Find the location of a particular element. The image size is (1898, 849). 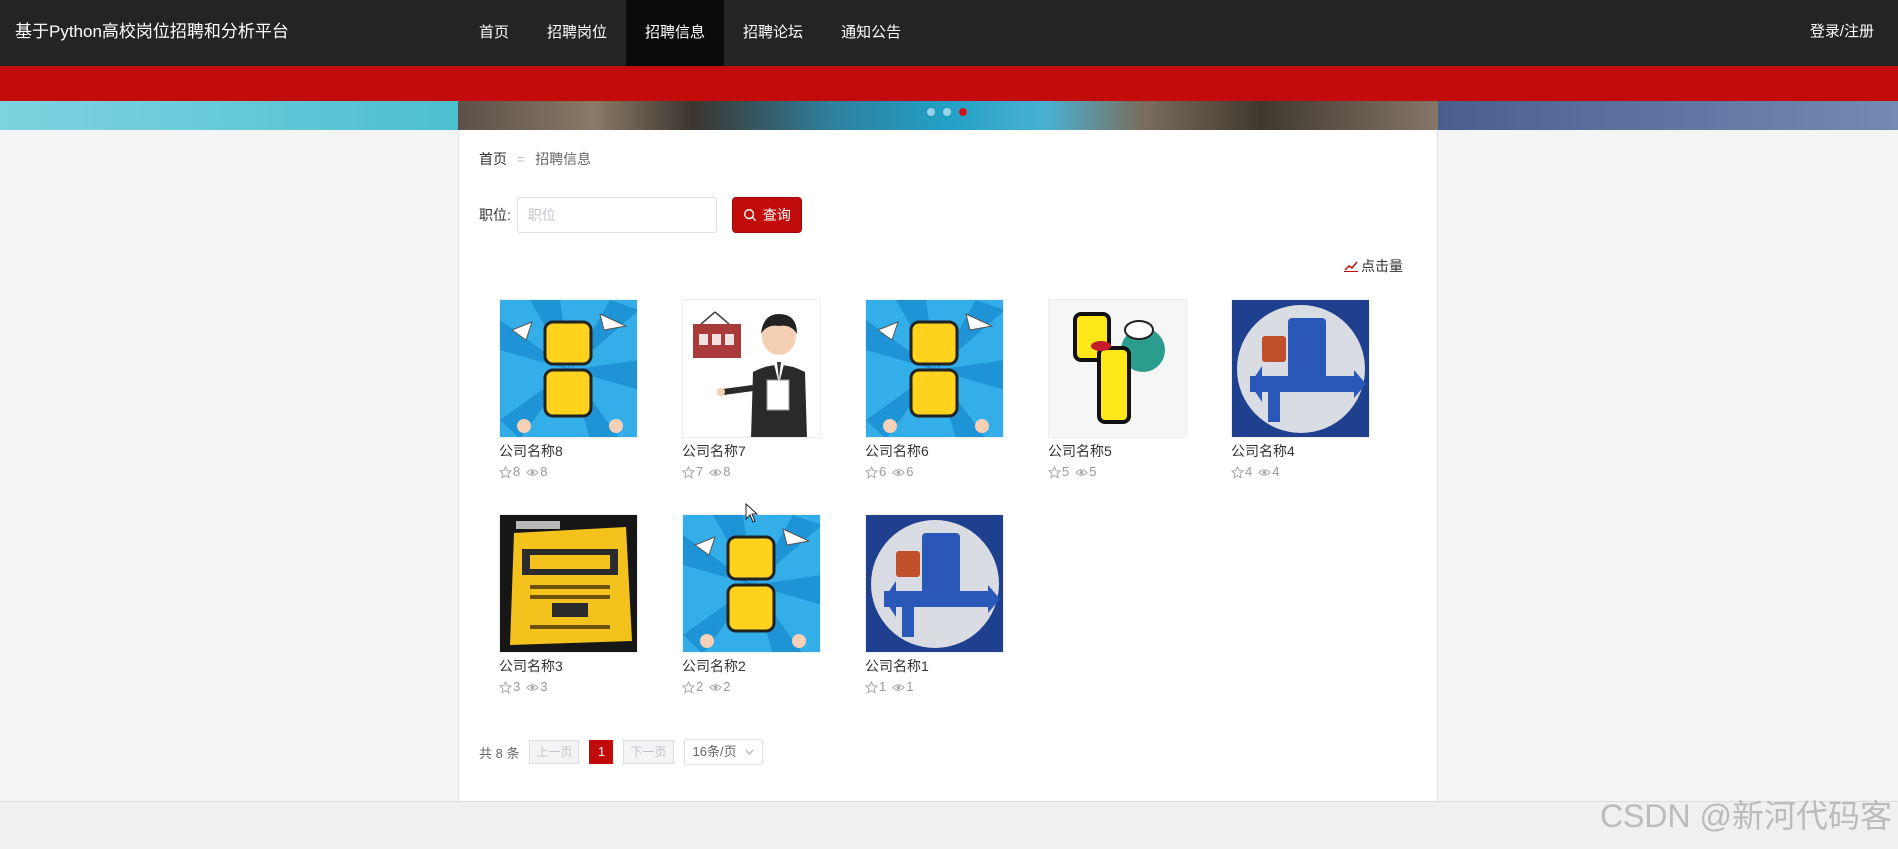

nav-notices: 通知公告 is located at coordinates (871, 33).